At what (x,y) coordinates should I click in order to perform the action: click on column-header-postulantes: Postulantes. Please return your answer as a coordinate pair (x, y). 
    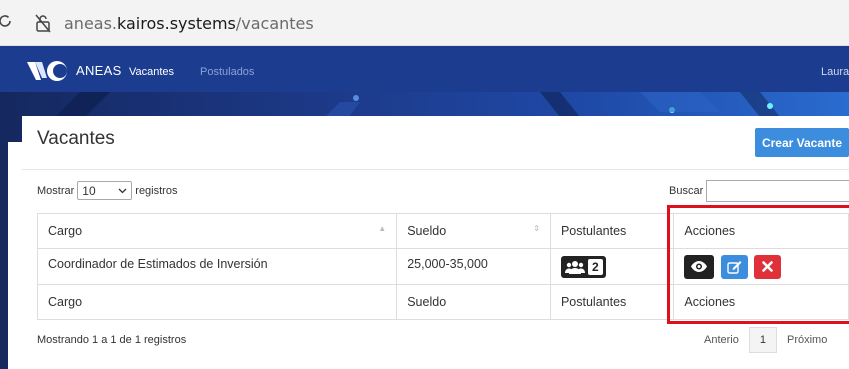
    Looking at the image, I should click on (612, 231).